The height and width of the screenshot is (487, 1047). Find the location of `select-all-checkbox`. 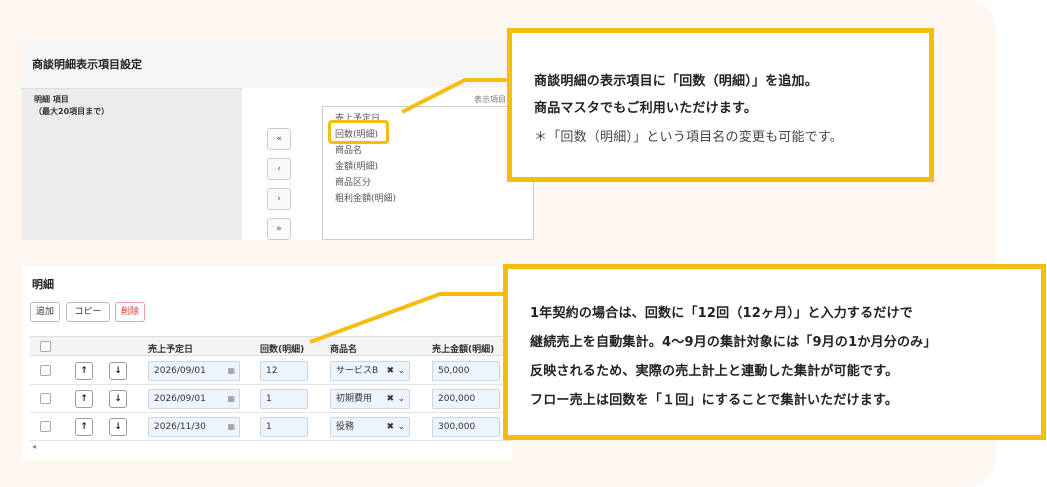

select-all-checkbox is located at coordinates (45, 346).